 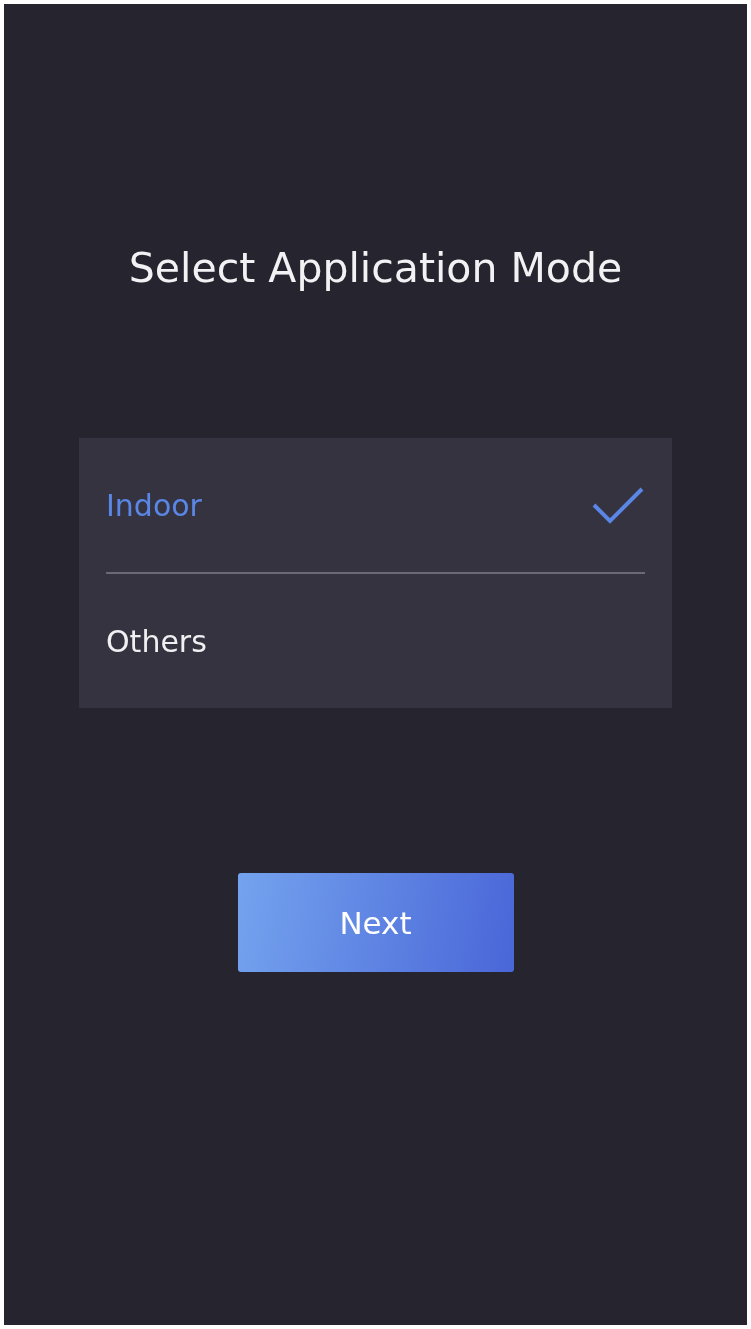 I want to click on mode-option: Others, so click(x=375, y=641).